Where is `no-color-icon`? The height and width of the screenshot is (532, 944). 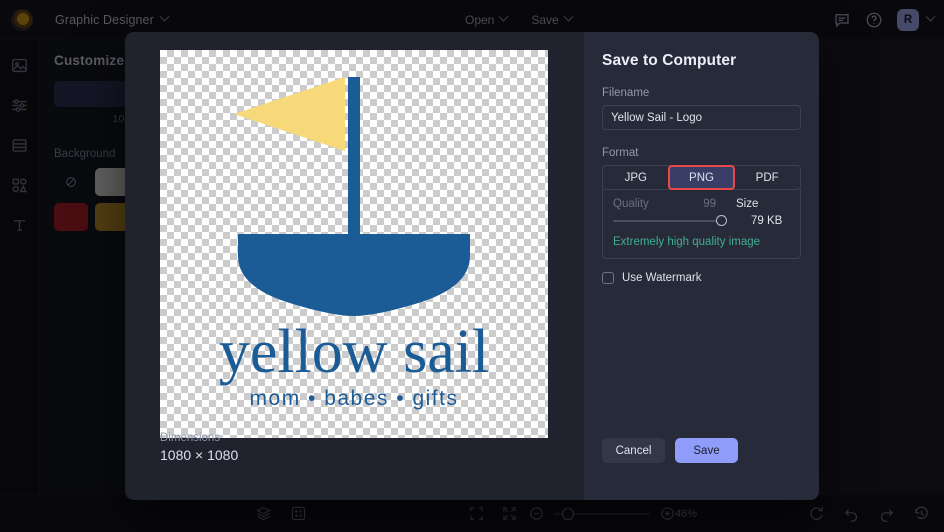
no-color-icon is located at coordinates (71, 182).